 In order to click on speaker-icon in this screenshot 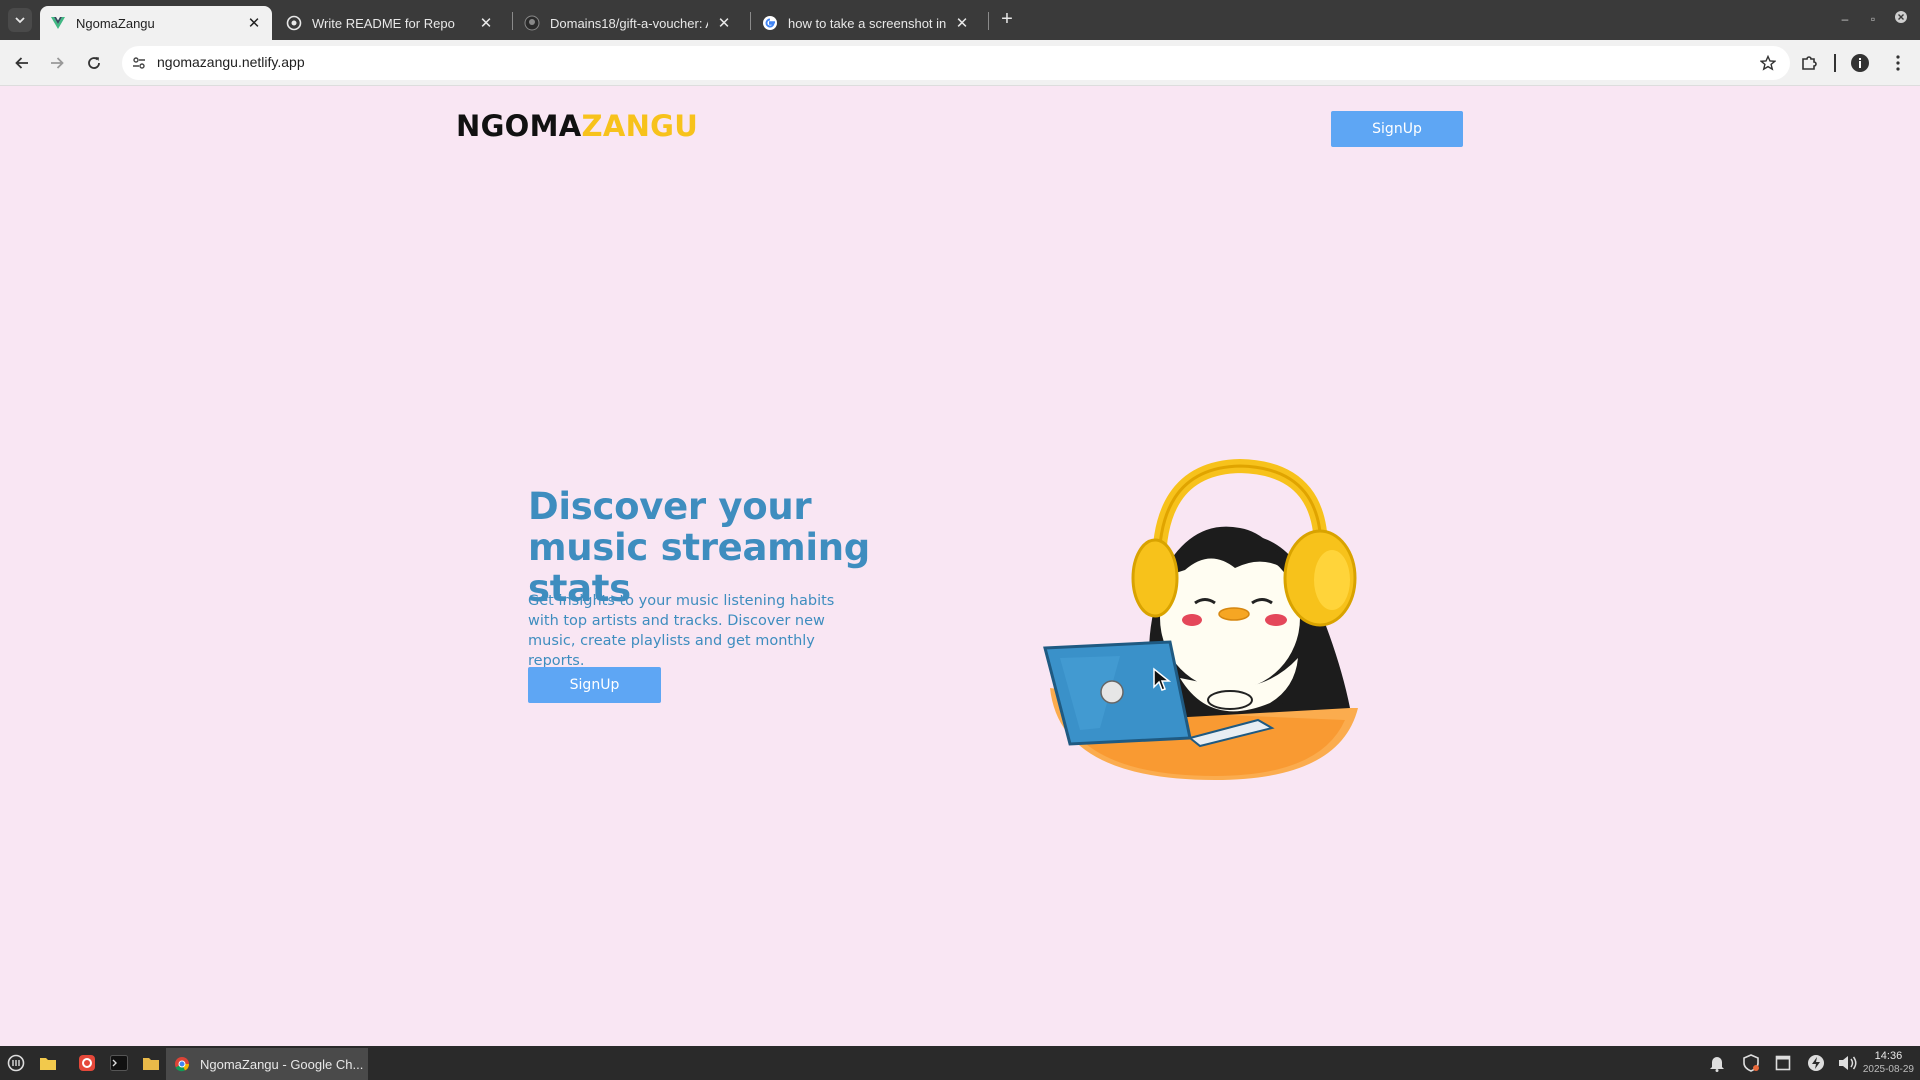, I will do `click(1848, 1063)`.